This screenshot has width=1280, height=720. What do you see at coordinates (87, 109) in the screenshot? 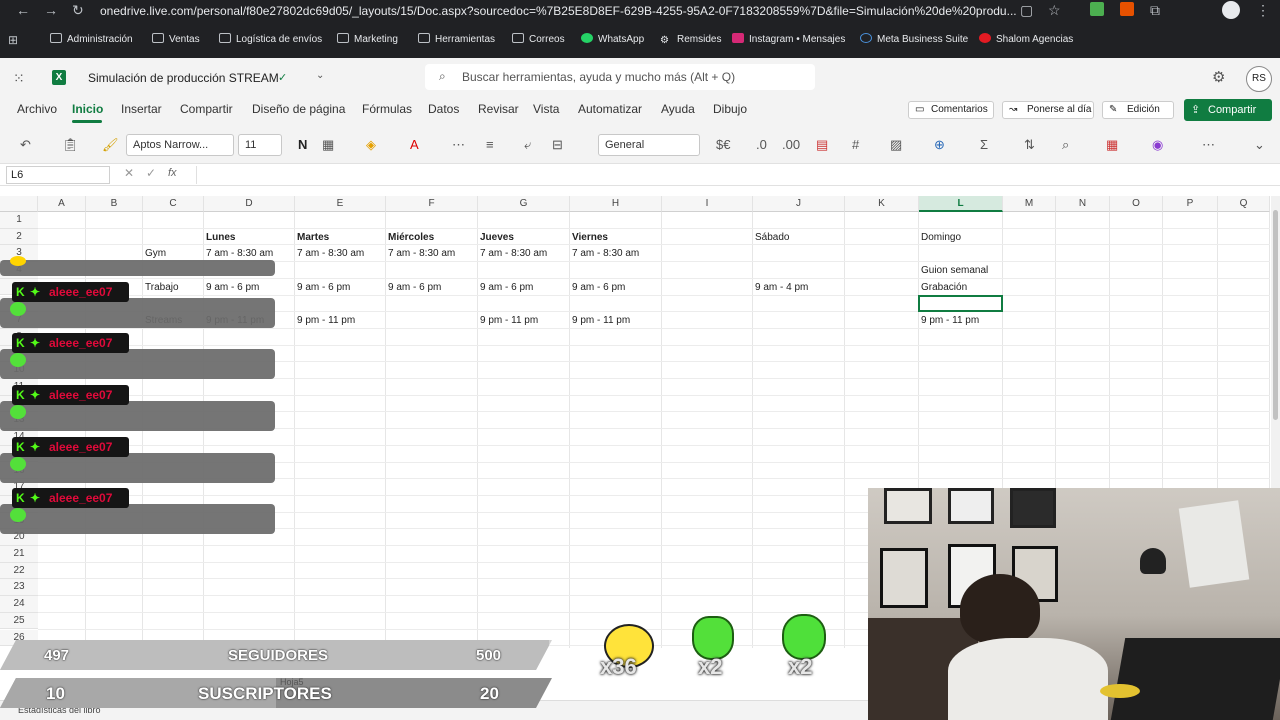
I see `tab-inicio: Inicio` at bounding box center [87, 109].